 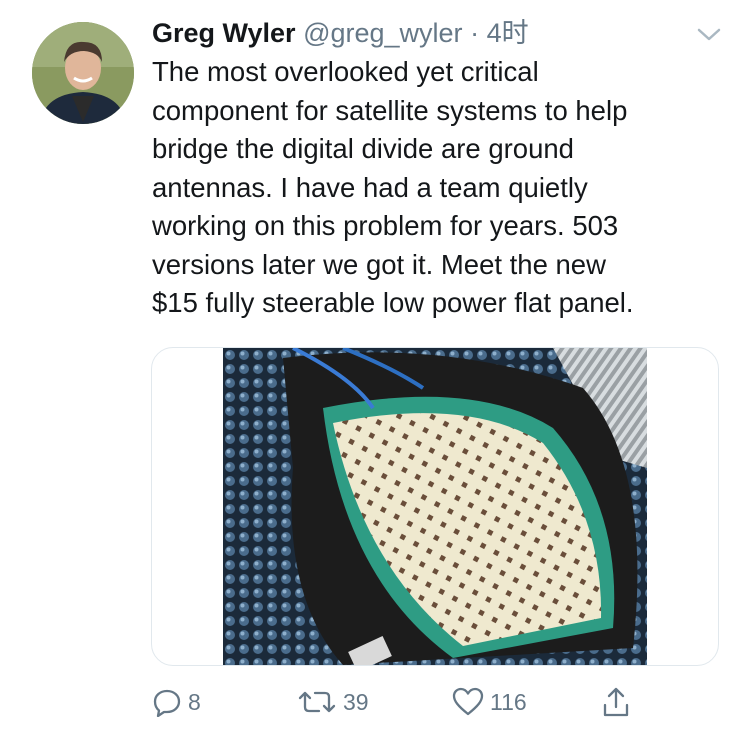 I want to click on chevron-down-icon, so click(x=709, y=34).